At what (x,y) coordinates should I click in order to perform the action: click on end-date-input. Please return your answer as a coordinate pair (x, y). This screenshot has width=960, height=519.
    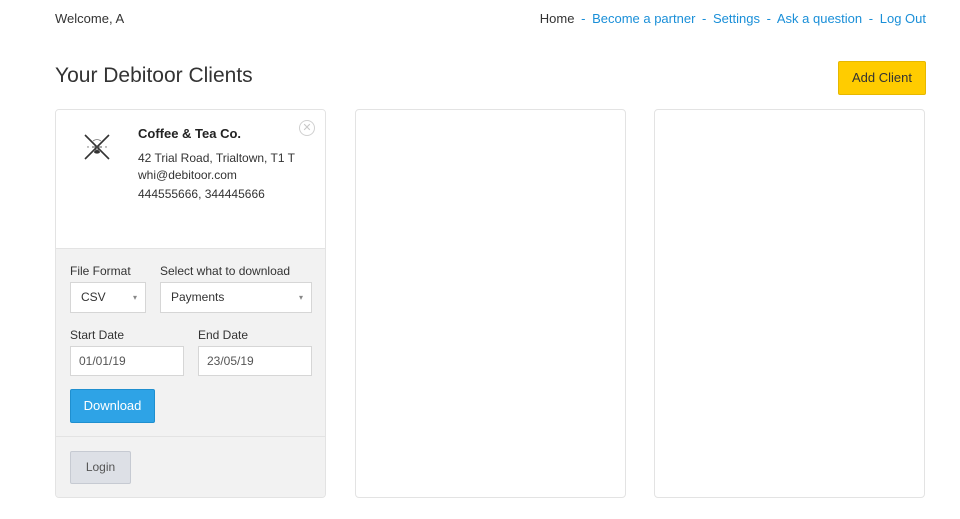
    Looking at the image, I should click on (255, 361).